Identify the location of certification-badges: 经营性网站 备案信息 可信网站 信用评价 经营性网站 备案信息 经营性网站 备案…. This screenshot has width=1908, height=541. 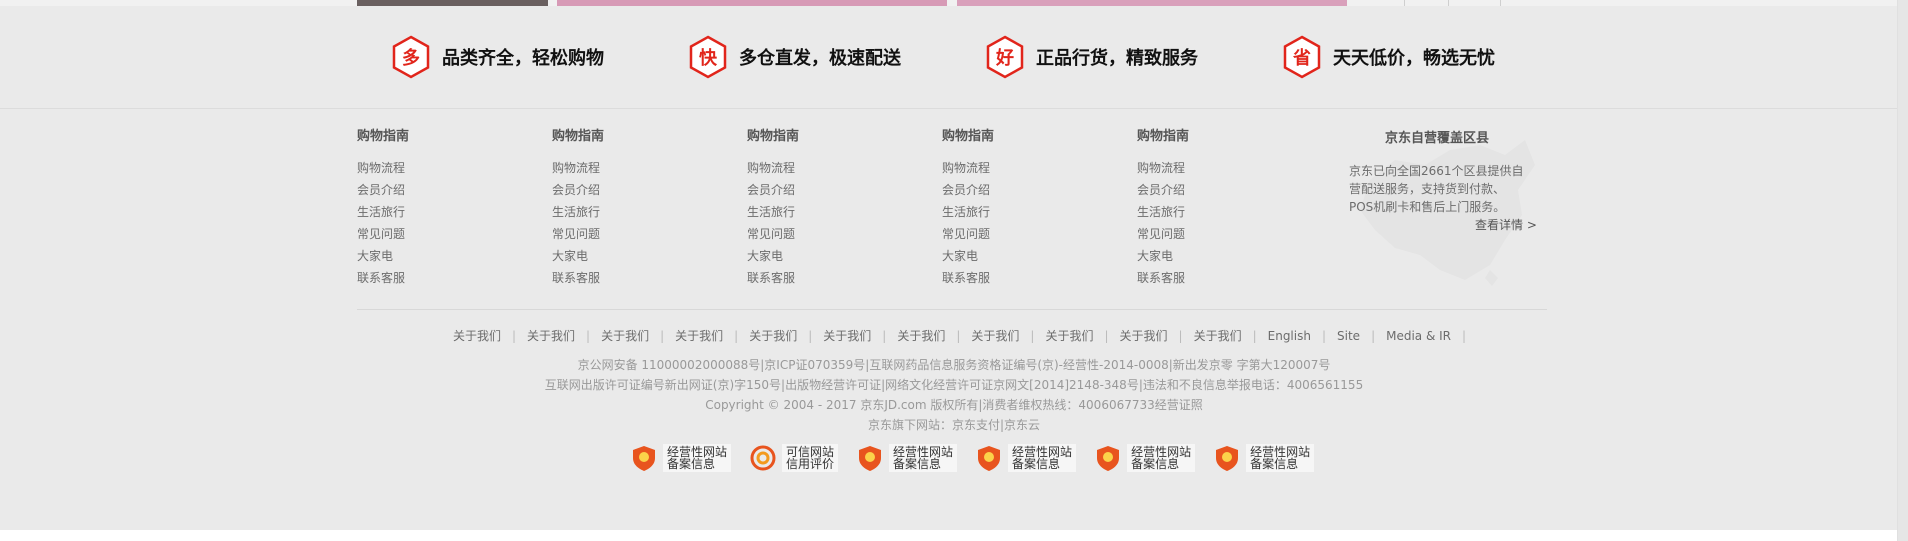
(981, 458).